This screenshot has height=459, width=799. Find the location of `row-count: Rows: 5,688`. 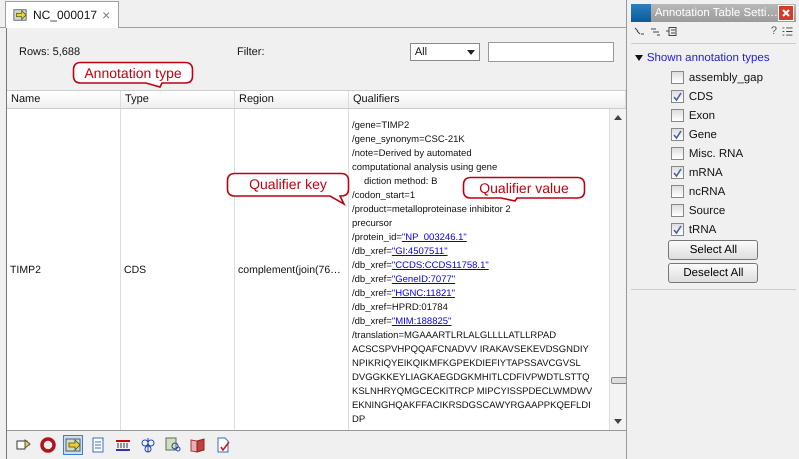

row-count: Rows: 5,688 is located at coordinates (50, 52).